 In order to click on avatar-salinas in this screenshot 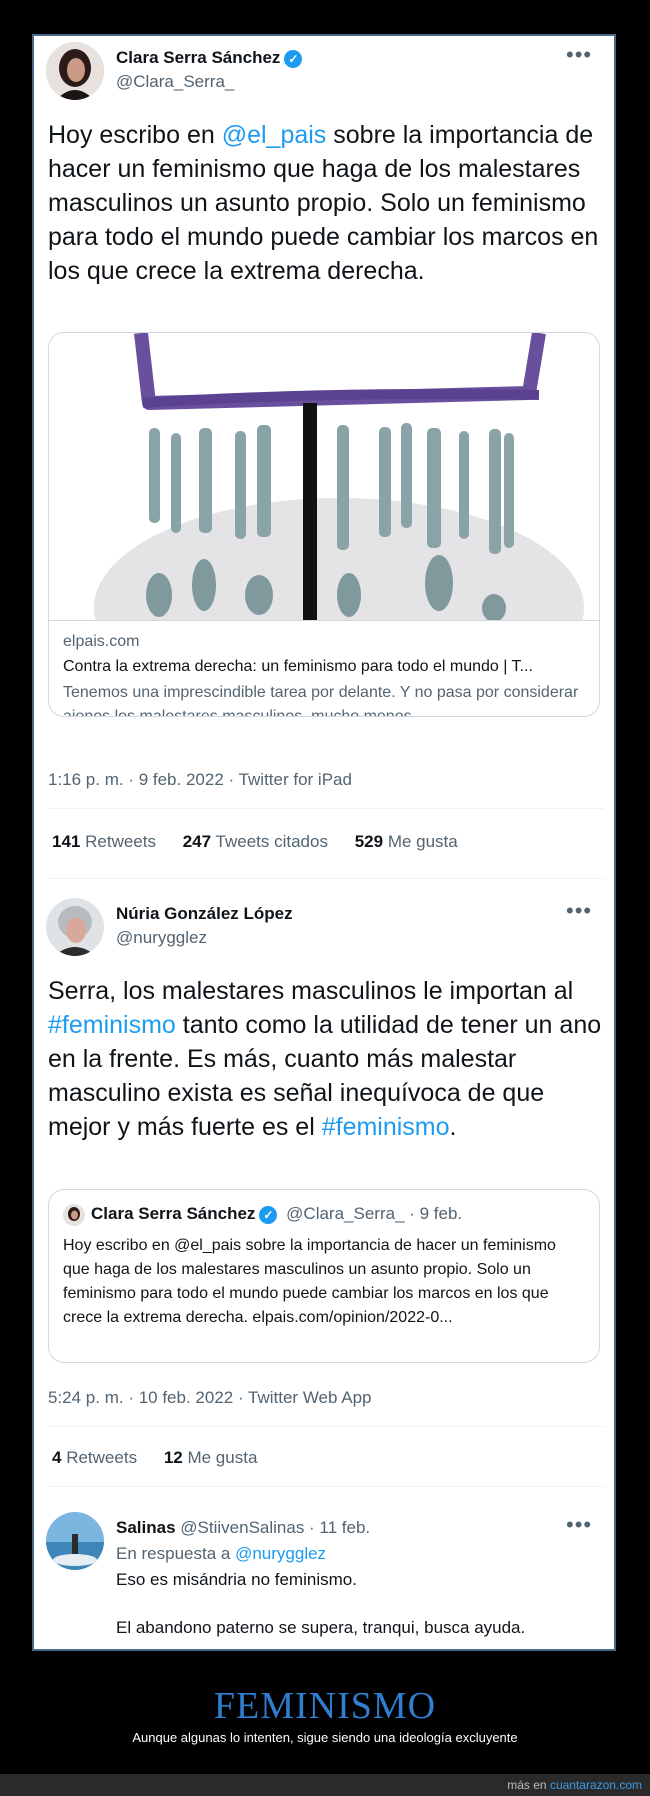, I will do `click(75, 1541)`.